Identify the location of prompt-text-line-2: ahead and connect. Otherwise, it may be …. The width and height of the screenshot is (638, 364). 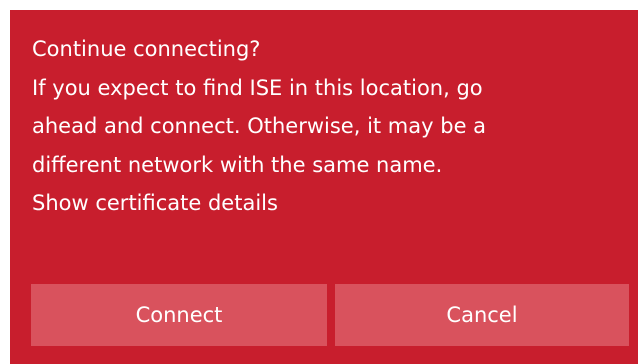
(259, 126).